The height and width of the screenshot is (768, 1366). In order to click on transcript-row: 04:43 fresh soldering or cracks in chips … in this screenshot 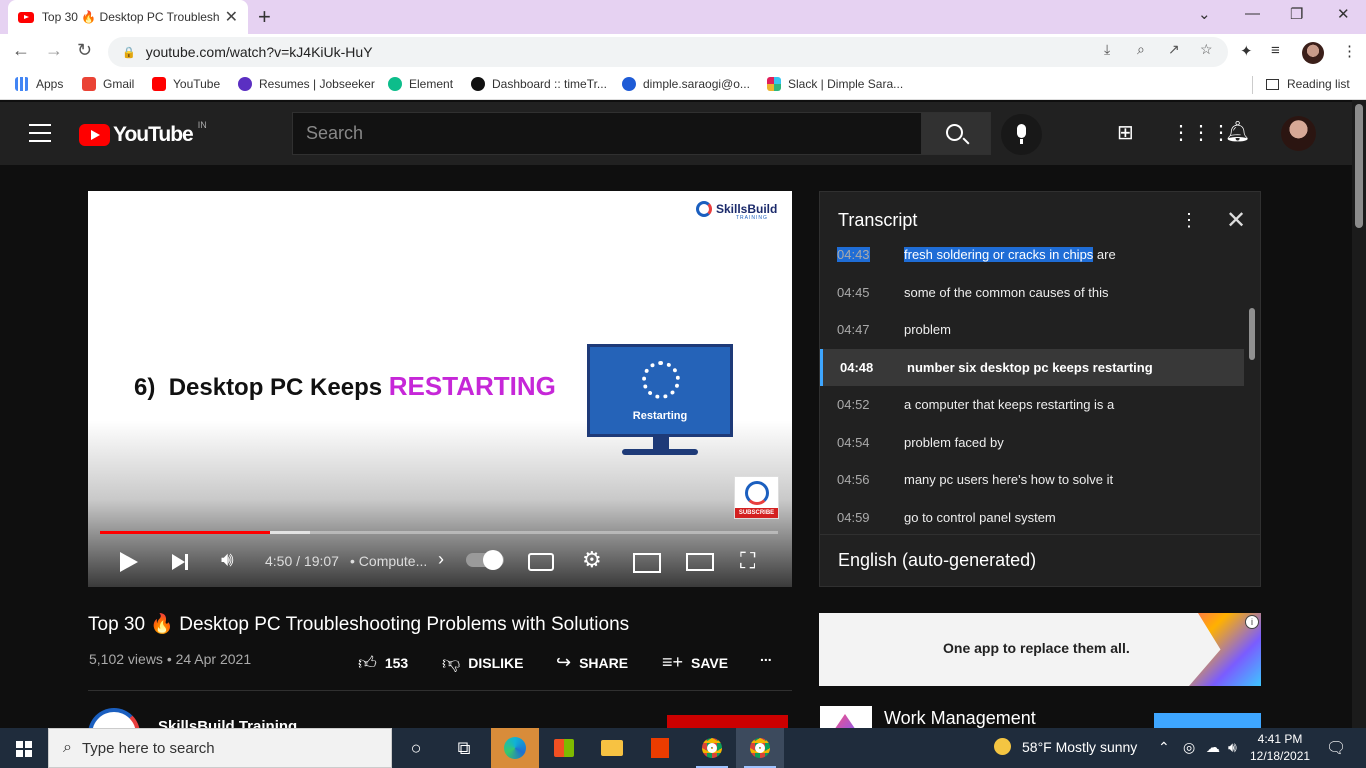, I will do `click(1032, 257)`.